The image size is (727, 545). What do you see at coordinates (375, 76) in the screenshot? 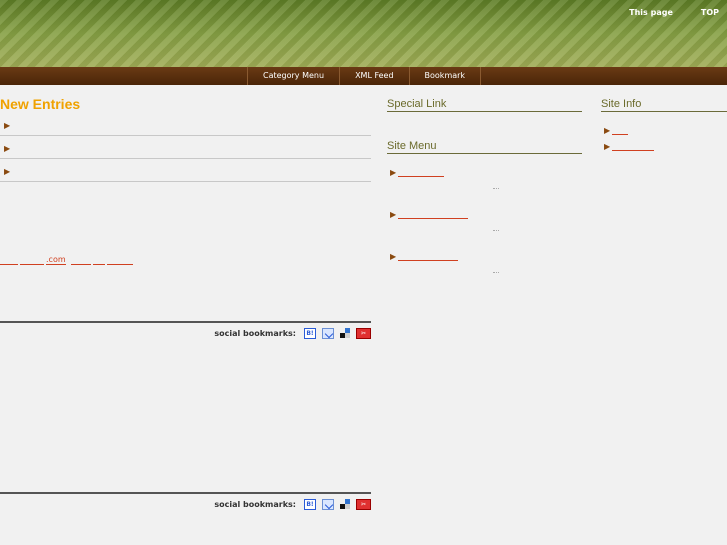
I see `nav-xml-feed: XML Feed` at bounding box center [375, 76].